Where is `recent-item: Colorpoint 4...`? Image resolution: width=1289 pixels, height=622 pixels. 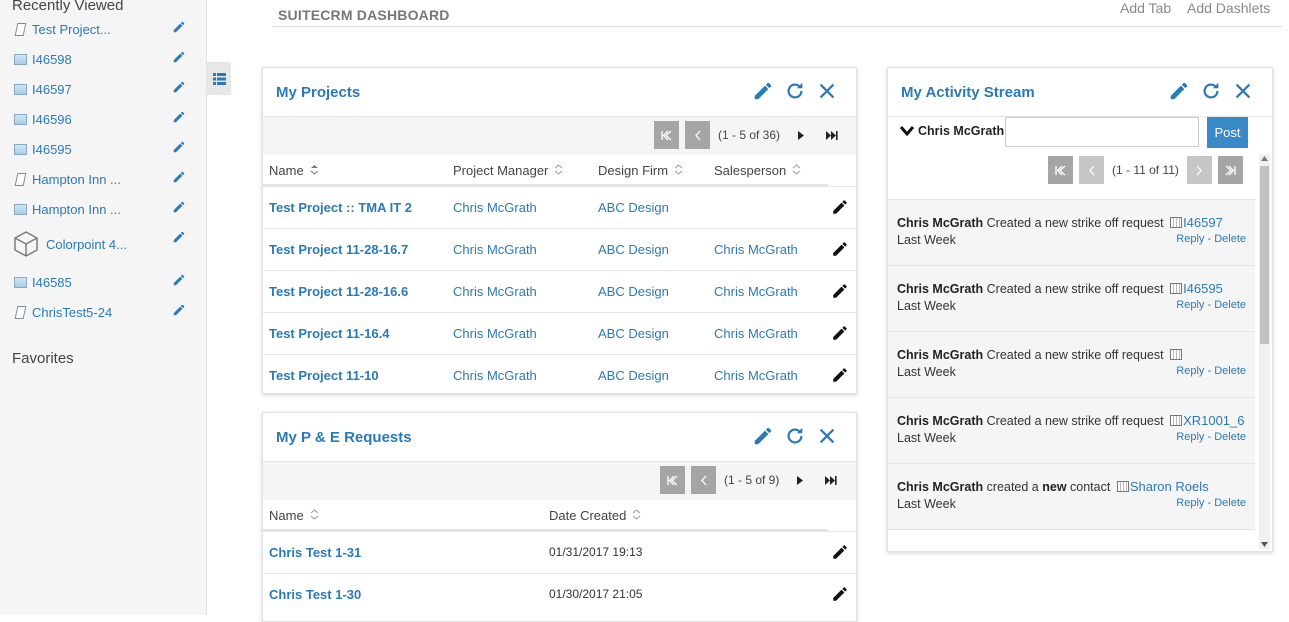 recent-item: Colorpoint 4... is located at coordinates (102, 244).